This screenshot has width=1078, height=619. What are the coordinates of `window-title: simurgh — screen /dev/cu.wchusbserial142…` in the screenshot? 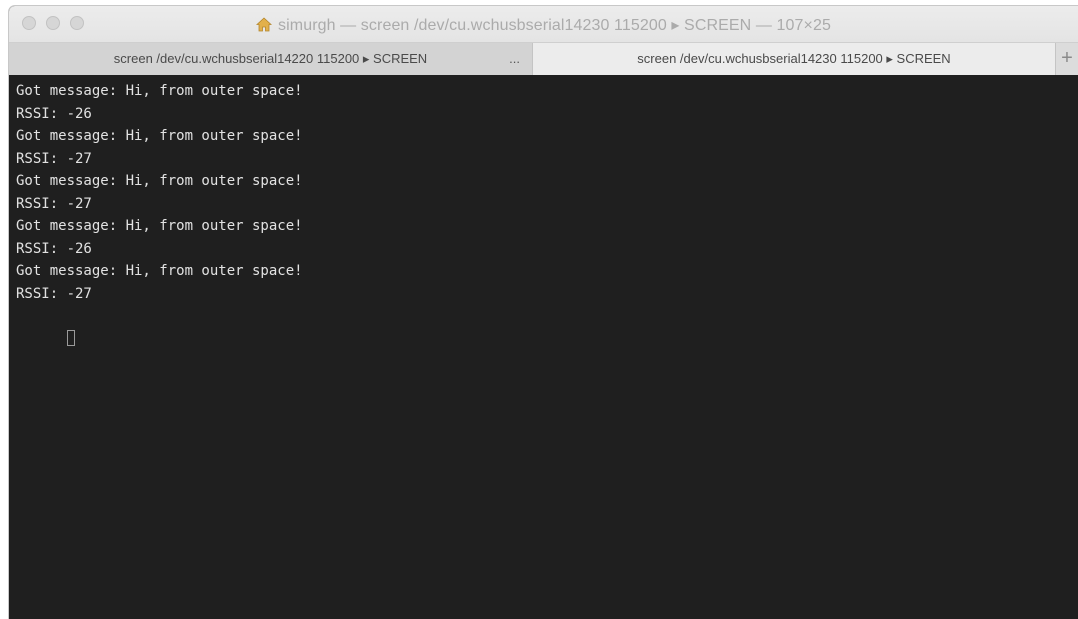 It's located at (554, 25).